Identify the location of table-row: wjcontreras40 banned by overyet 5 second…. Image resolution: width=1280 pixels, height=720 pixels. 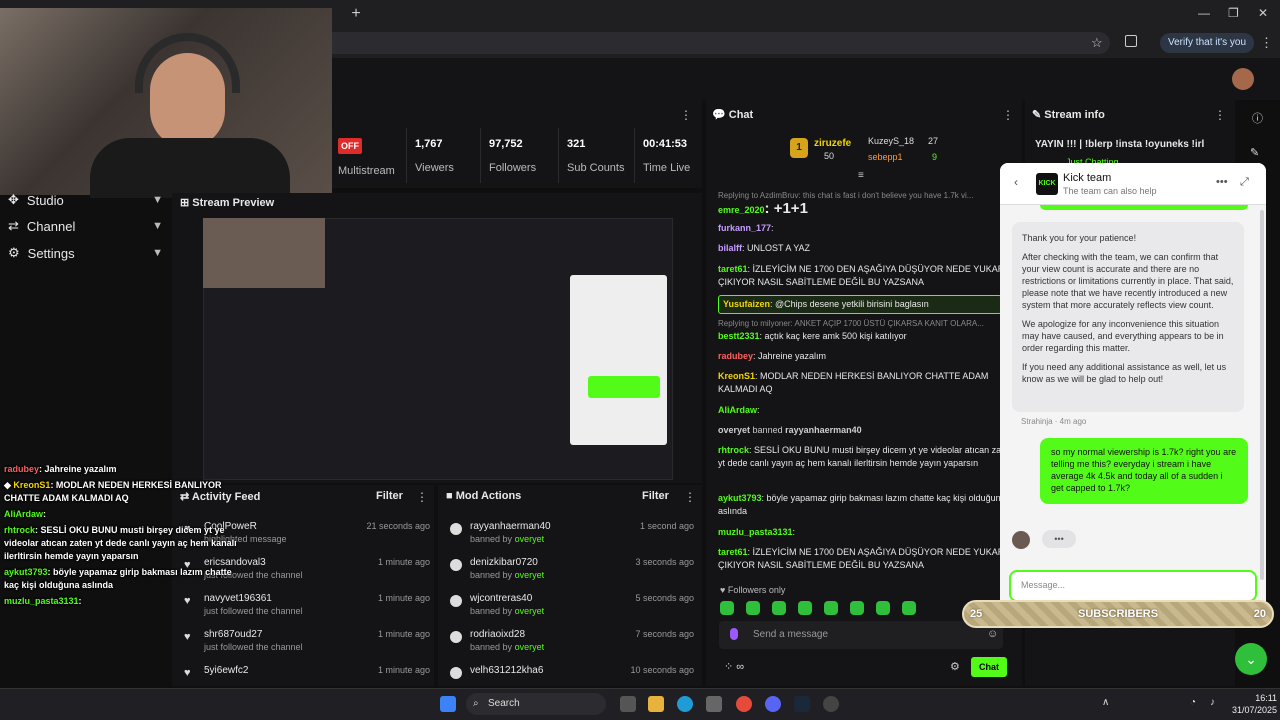
(572, 609).